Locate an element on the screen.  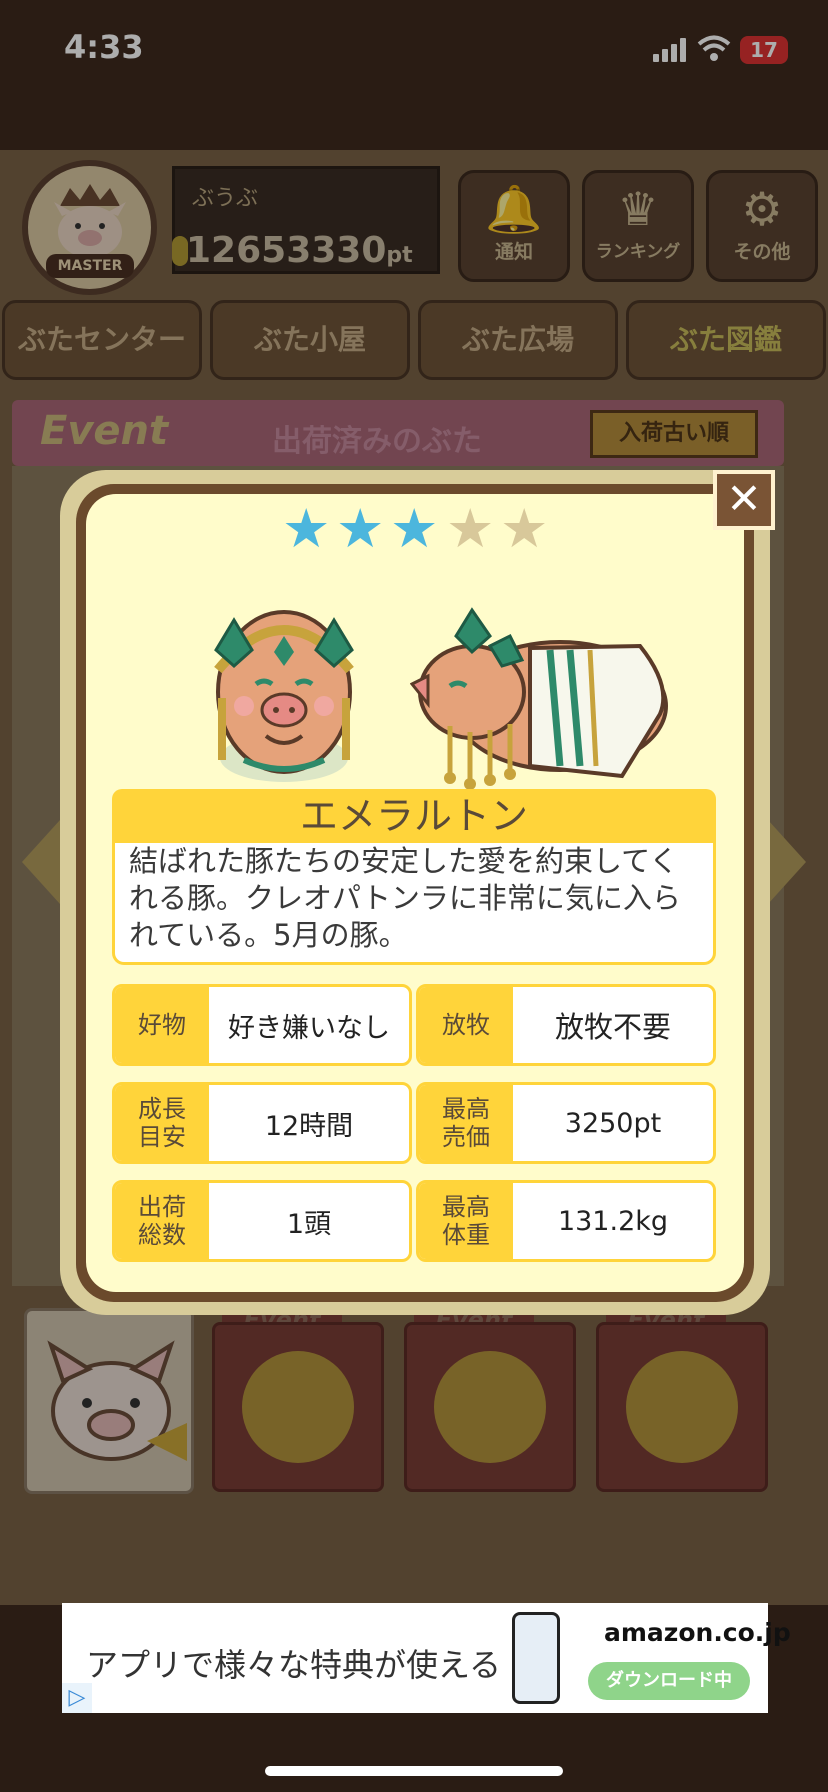
stat-max-price: 最高売価 3250pt is located at coordinates (566, 1123).